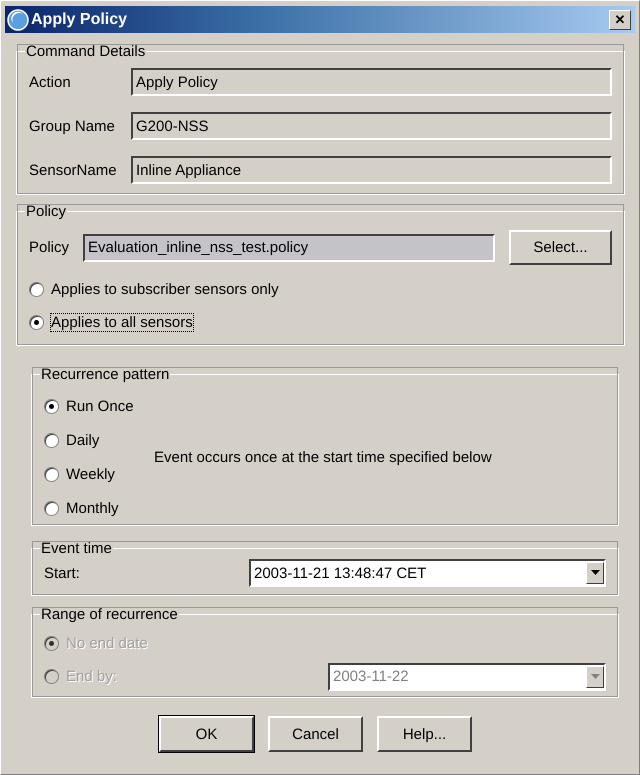  I want to click on radio-label: Applies to subscriber sensors only, so click(165, 289).